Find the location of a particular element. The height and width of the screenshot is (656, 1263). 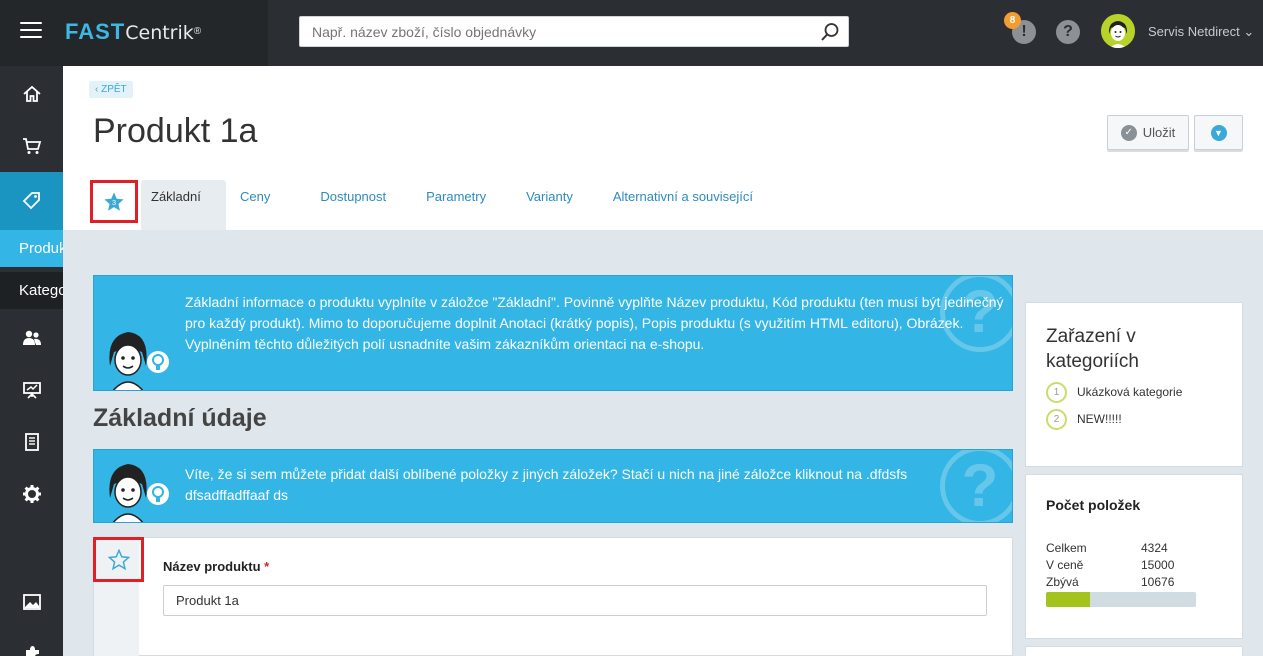

logo-reg: ® is located at coordinates (197, 31).